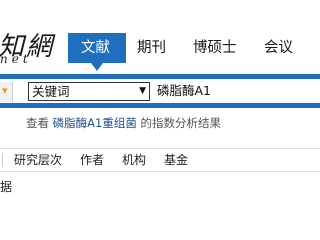 Image resolution: width=320 pixels, height=240 pixels. I want to click on search-input: 磷脂酶A1, so click(184, 91).